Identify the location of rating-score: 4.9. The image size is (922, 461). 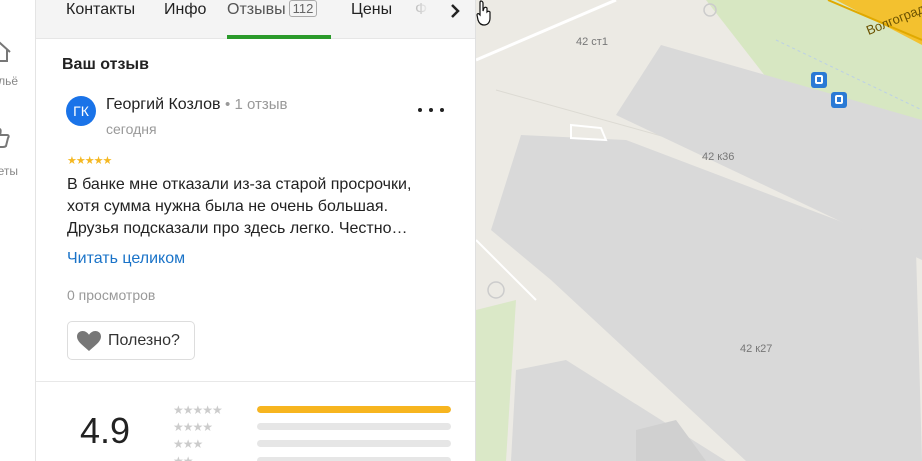
(105, 430).